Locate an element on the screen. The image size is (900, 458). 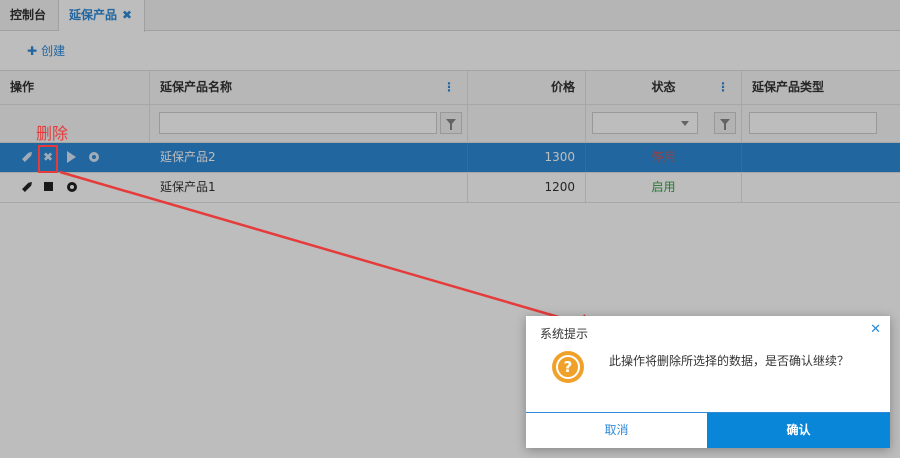
question-warning-icon: ? is located at coordinates (568, 367).